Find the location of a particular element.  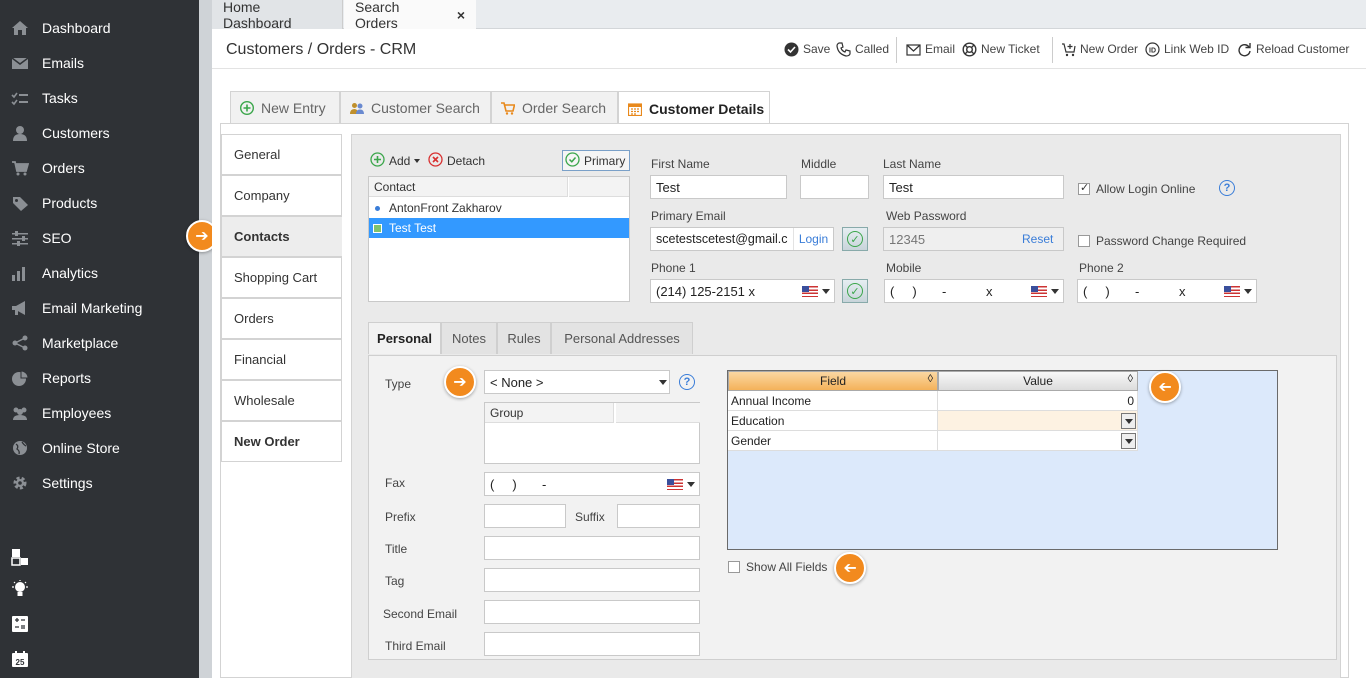

sidebar-item-tasks: Tasks is located at coordinates (99, 97).